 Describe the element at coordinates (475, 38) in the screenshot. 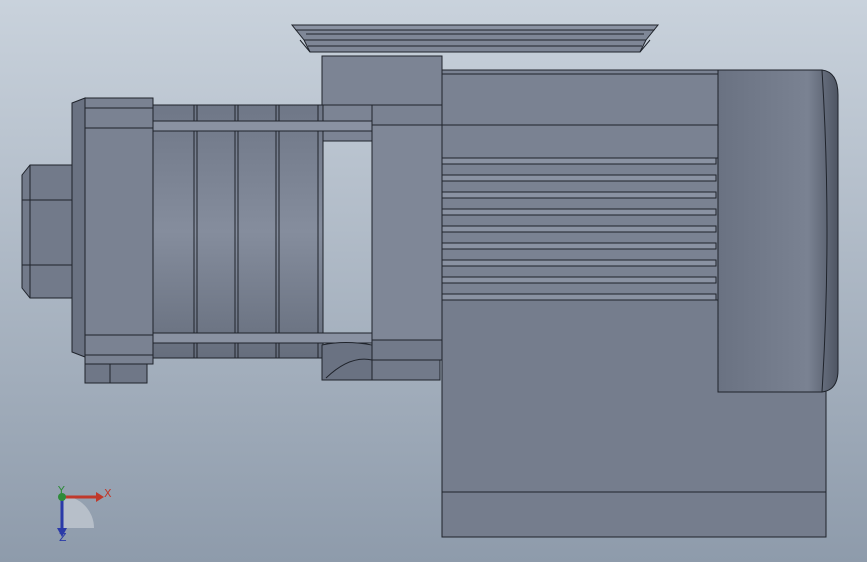

I see `top-flange` at that location.